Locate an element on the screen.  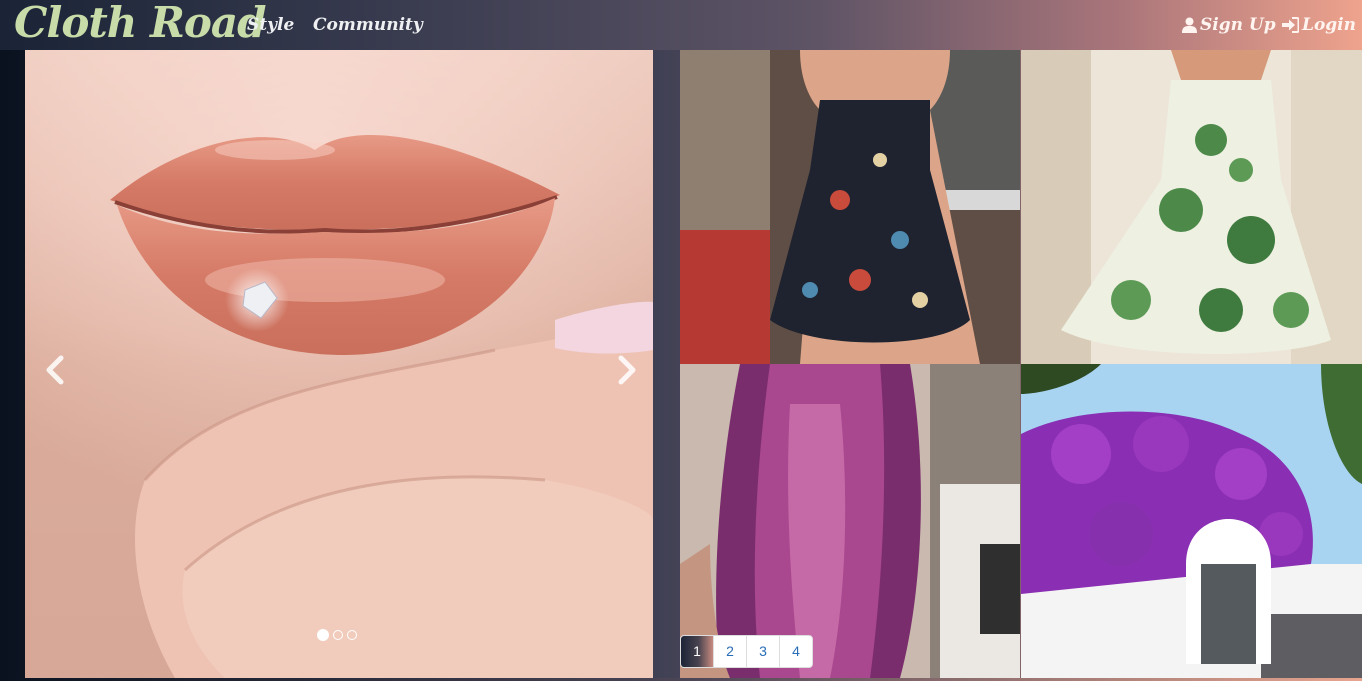
brand-logo: Cloth Road is located at coordinates (140, 25).